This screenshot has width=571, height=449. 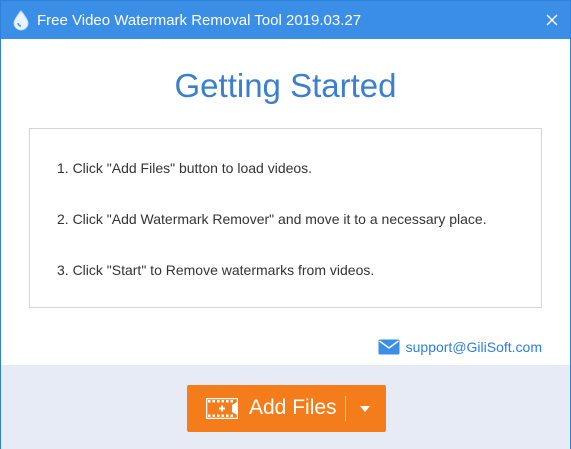 What do you see at coordinates (222, 408) in the screenshot?
I see `film-add-icon` at bounding box center [222, 408].